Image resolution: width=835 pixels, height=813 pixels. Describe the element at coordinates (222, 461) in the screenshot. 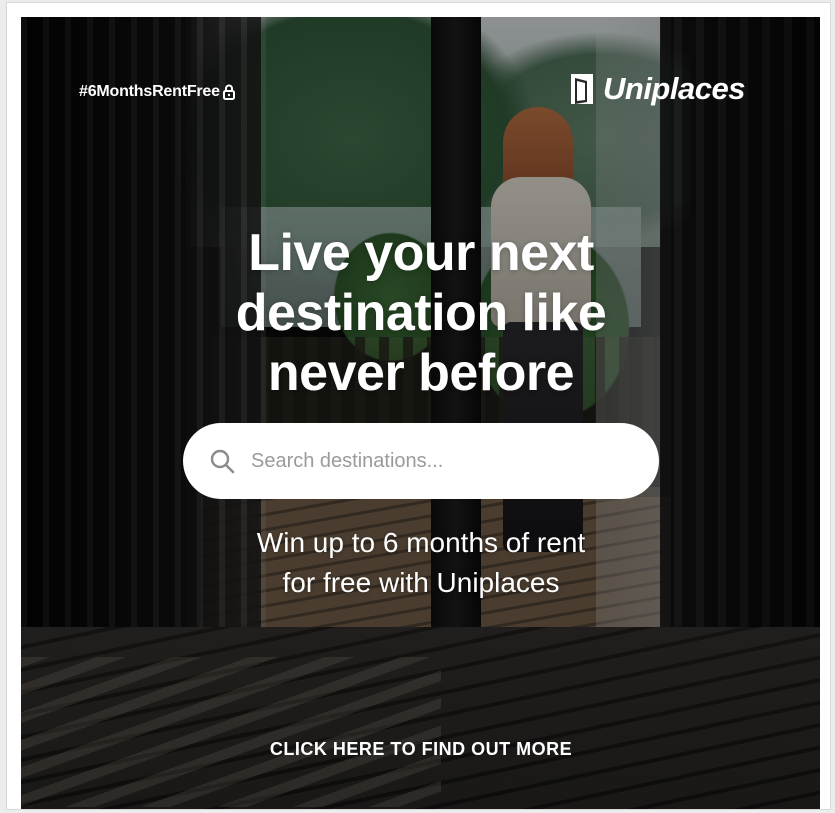

I see `search-icon` at that location.